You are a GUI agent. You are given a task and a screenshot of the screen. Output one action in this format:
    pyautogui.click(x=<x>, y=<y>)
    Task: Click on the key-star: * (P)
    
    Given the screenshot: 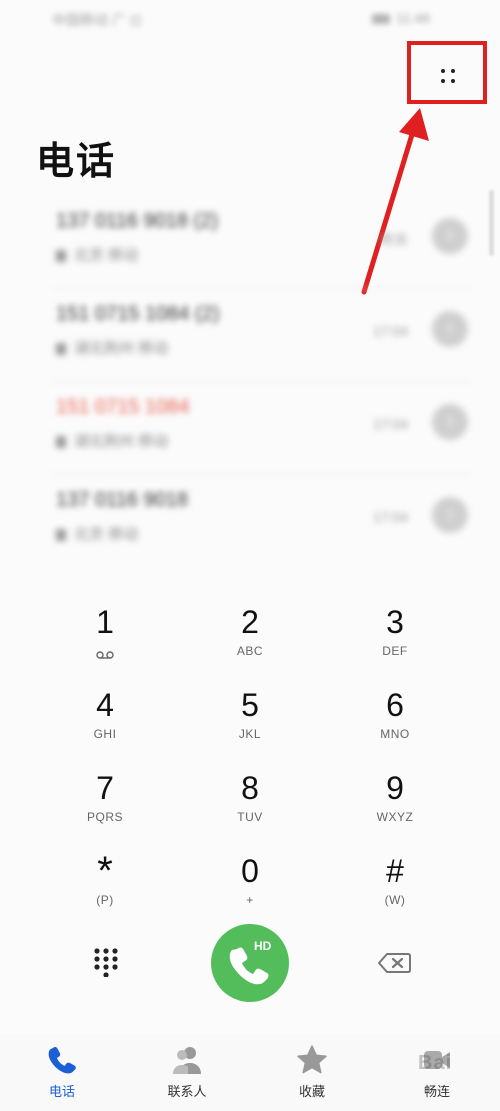 What is the action you would take?
    pyautogui.click(x=105, y=865)
    